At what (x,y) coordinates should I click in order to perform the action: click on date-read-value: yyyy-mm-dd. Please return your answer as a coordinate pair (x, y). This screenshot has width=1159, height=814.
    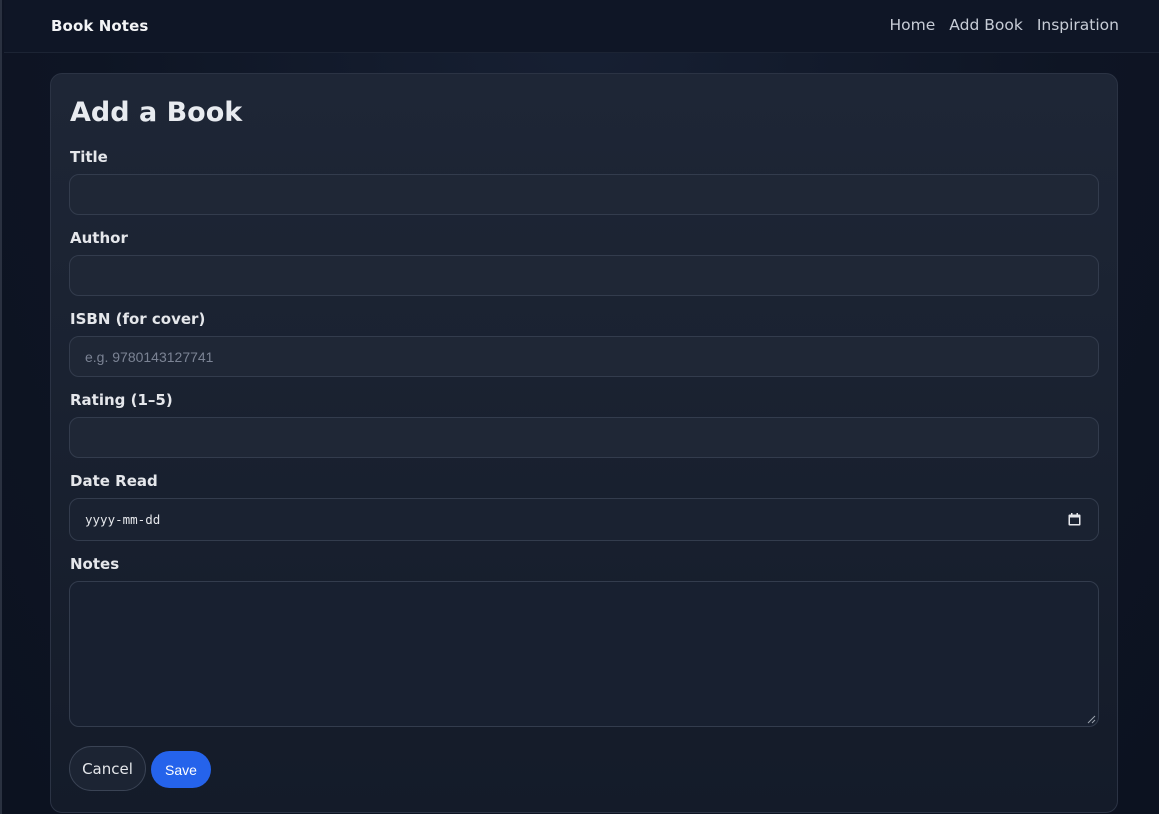
    Looking at the image, I should click on (123, 519).